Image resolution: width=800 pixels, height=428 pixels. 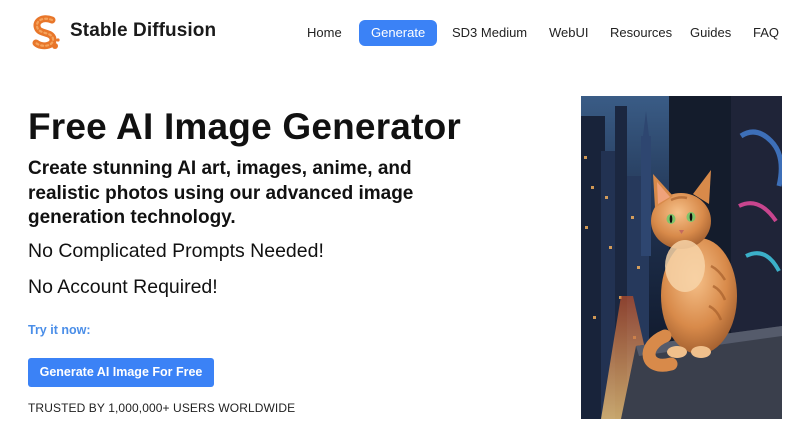 I want to click on hero-feature-no-account: No Account Required!, so click(x=123, y=287).